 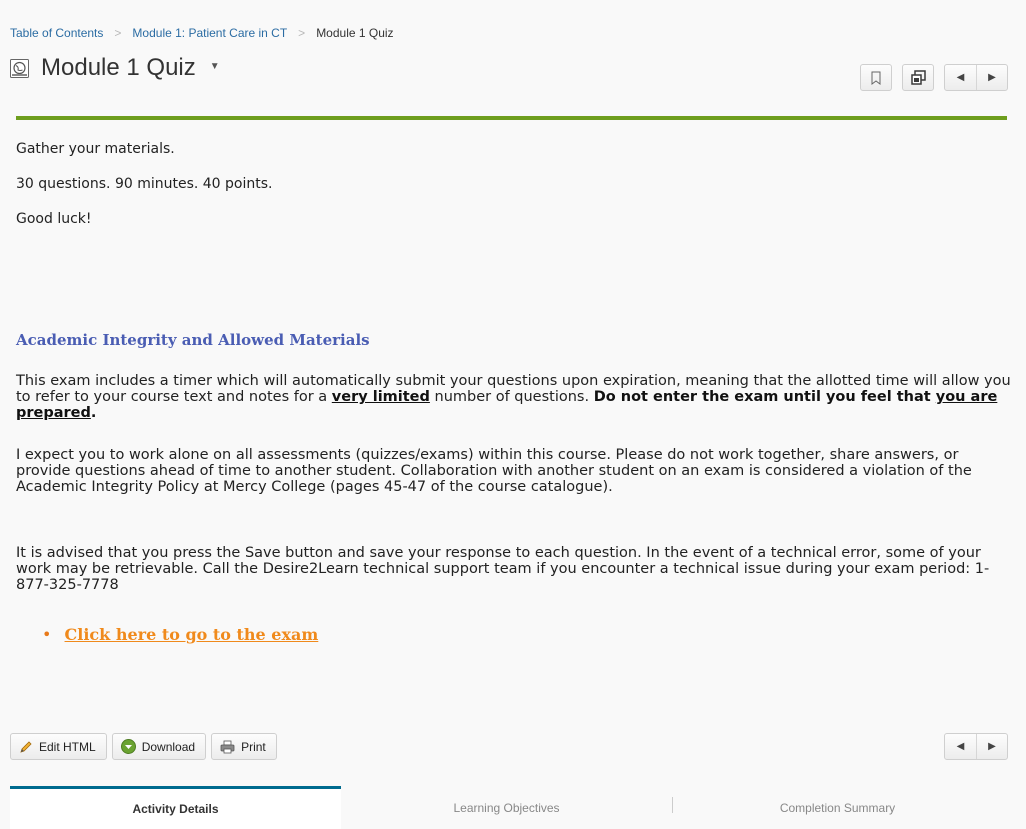 What do you see at coordinates (118, 67) in the screenshot?
I see `page-title: Module 1 Quiz` at bounding box center [118, 67].